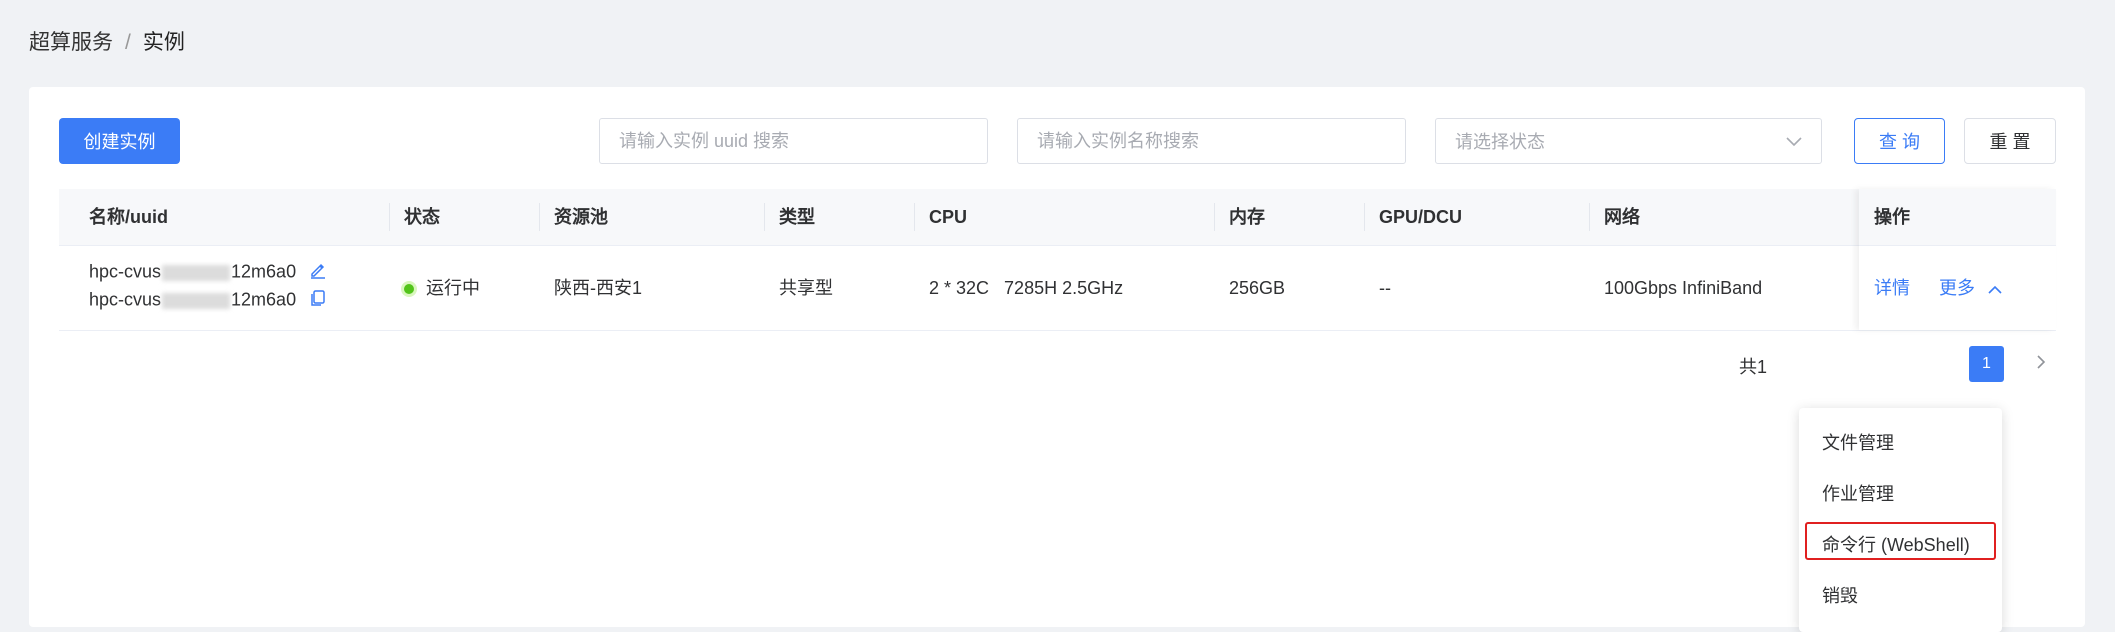  Describe the element at coordinates (125, 299) in the screenshot. I see `instance-uuid-prefix: hpc-cvus` at that location.